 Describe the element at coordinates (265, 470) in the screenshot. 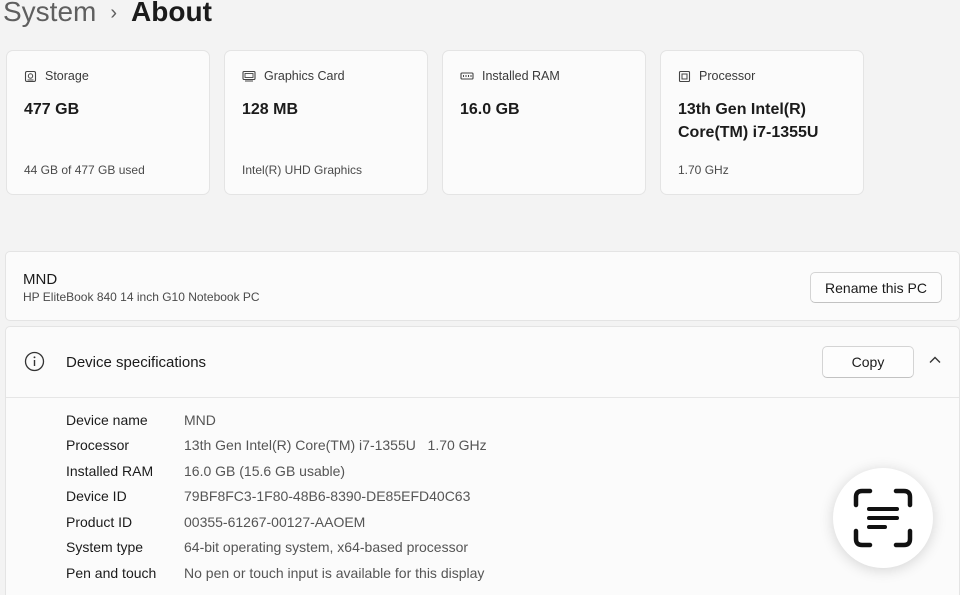

I see `spec-value: 16.0 GB (15.6 GB usable)` at that location.